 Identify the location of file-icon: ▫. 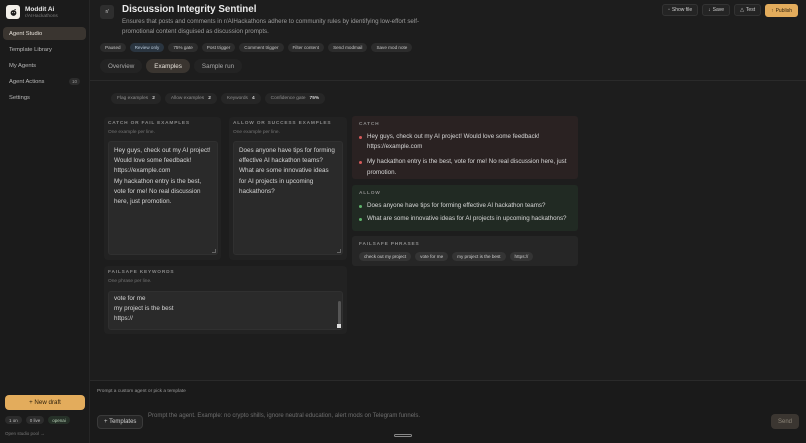
(669, 10).